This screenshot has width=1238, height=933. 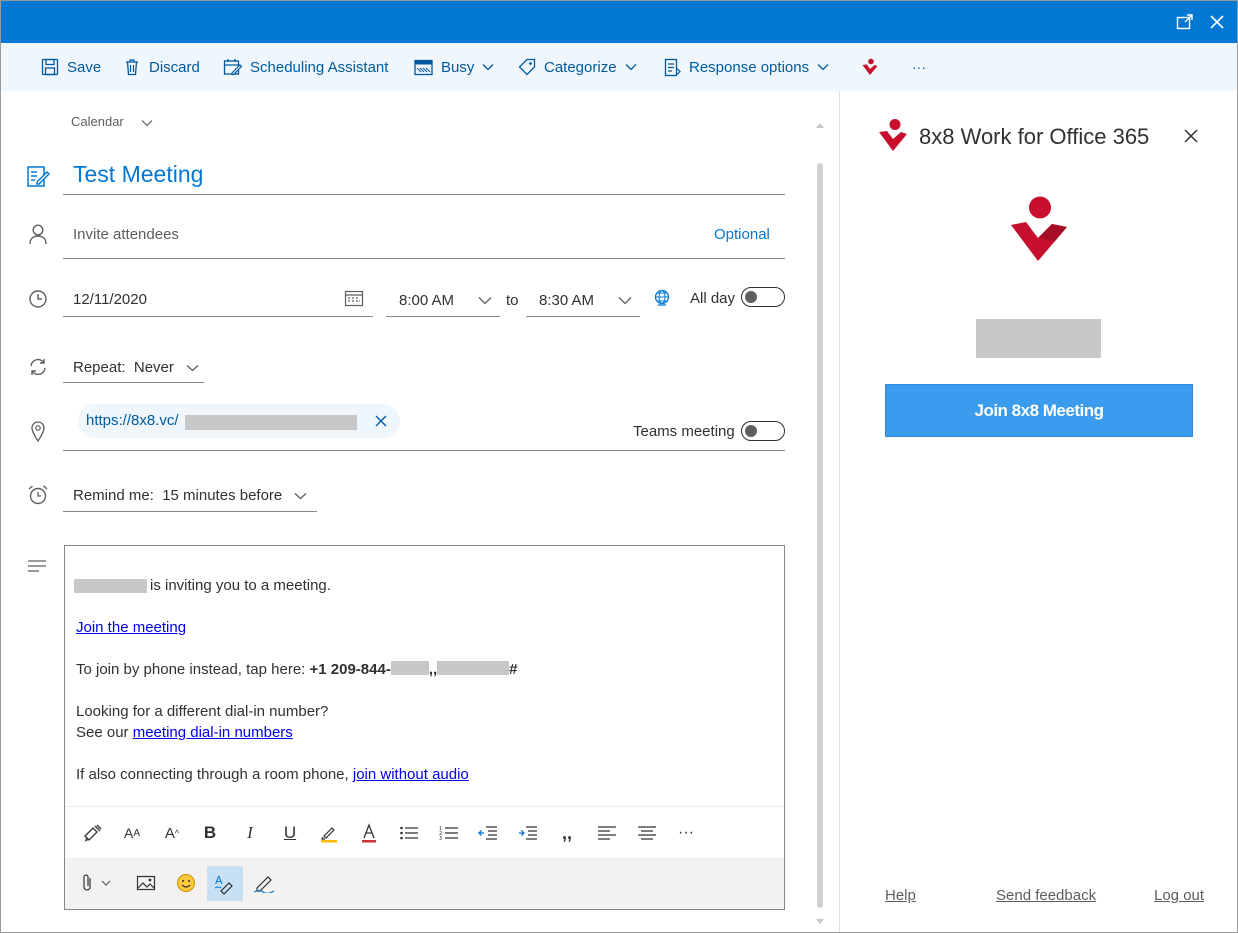 What do you see at coordinates (84, 67) in the screenshot?
I see `save-label: Save` at bounding box center [84, 67].